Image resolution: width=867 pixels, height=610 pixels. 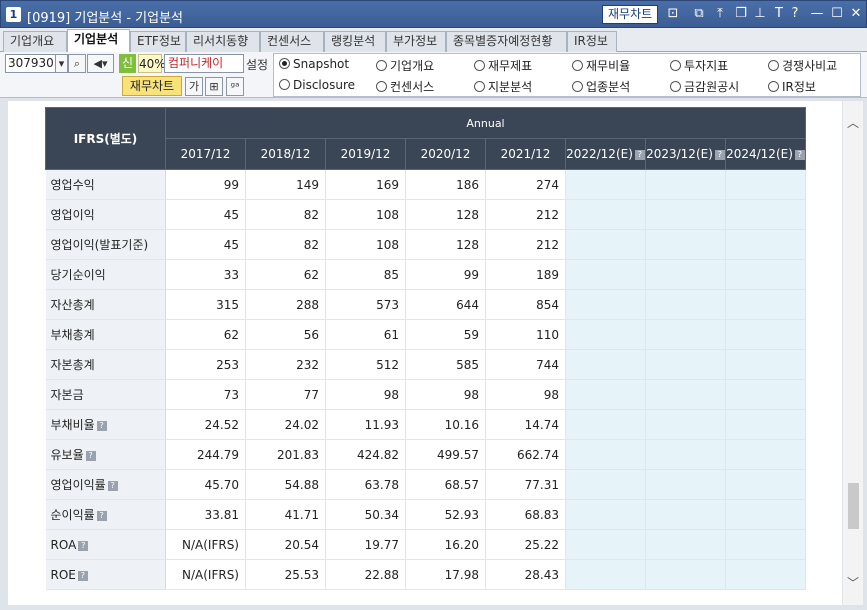 I want to click on settings-link: 설정, so click(x=257, y=64).